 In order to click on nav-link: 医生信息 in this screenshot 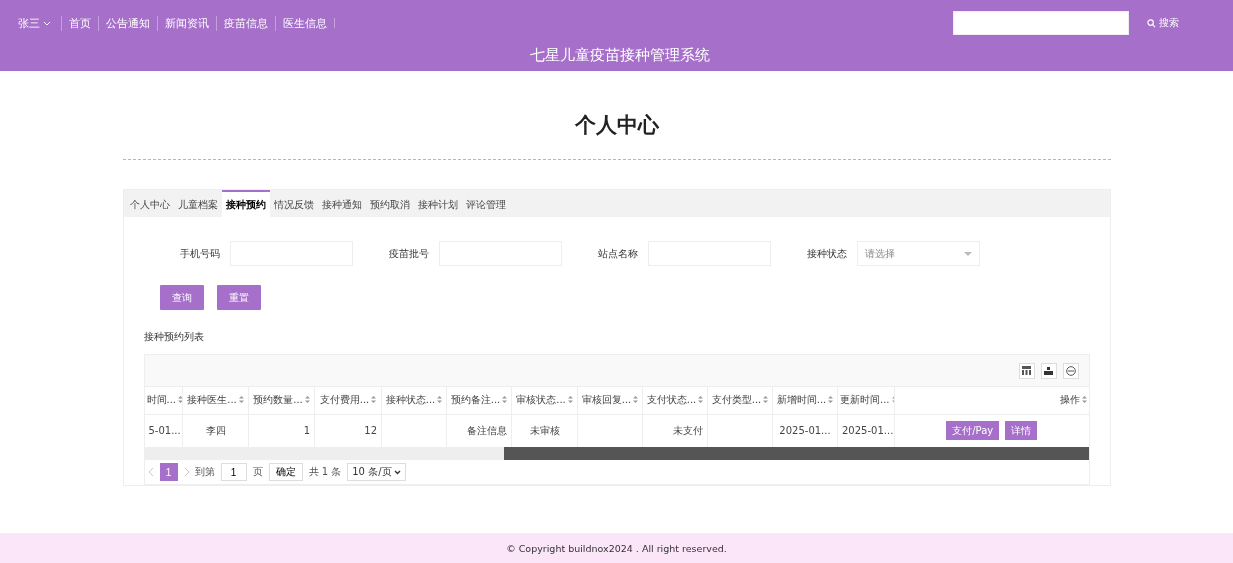, I will do `click(304, 23)`.